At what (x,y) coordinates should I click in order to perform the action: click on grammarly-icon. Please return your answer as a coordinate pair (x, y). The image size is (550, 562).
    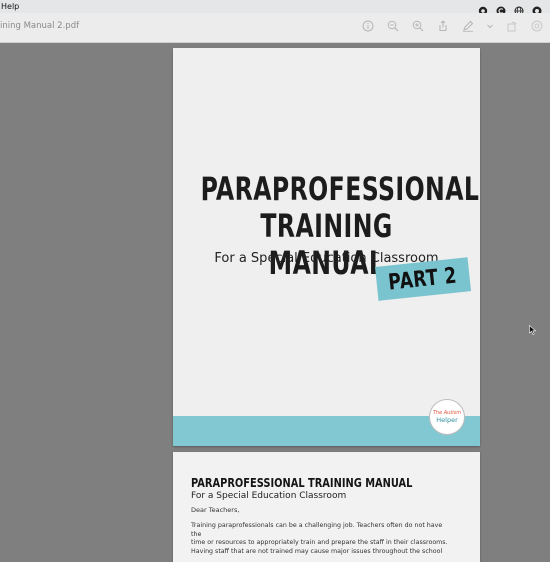
    Looking at the image, I should click on (501, 8).